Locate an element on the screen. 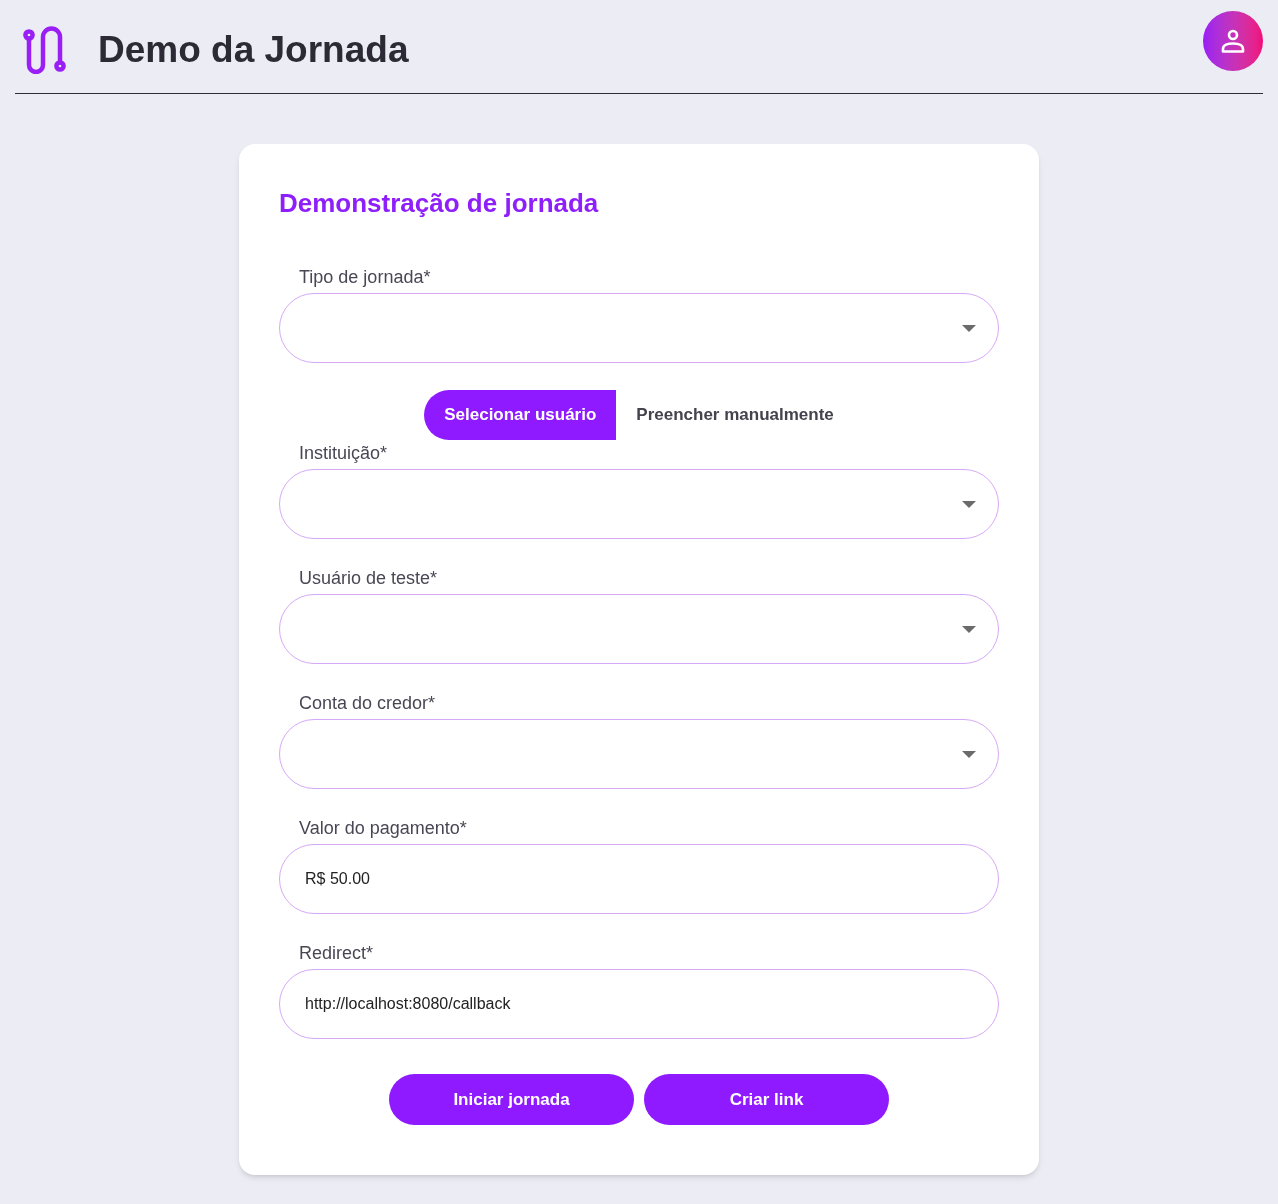  action-button: Criar link is located at coordinates (766, 1099).